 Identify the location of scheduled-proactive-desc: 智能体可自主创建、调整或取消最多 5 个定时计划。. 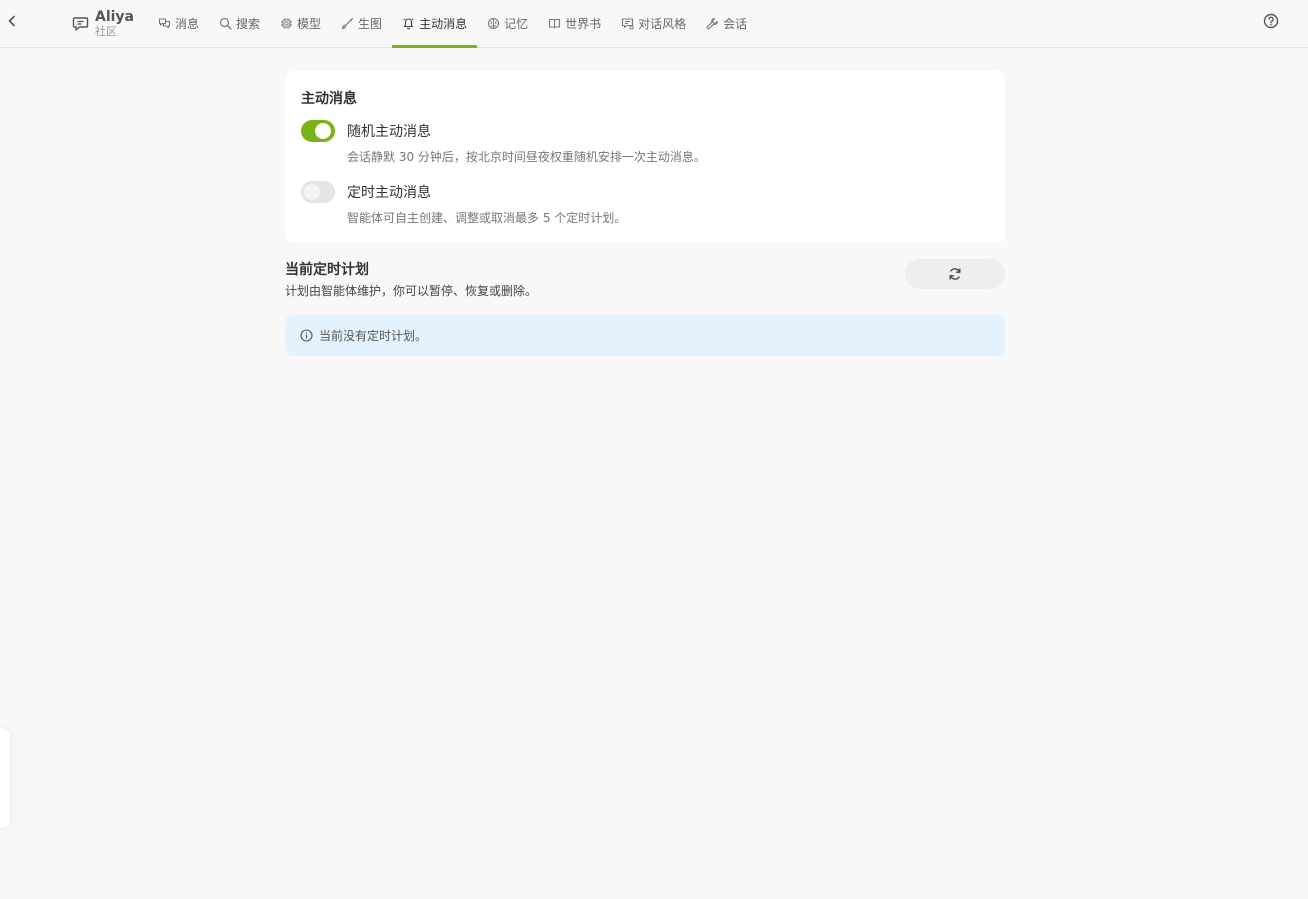
(487, 218).